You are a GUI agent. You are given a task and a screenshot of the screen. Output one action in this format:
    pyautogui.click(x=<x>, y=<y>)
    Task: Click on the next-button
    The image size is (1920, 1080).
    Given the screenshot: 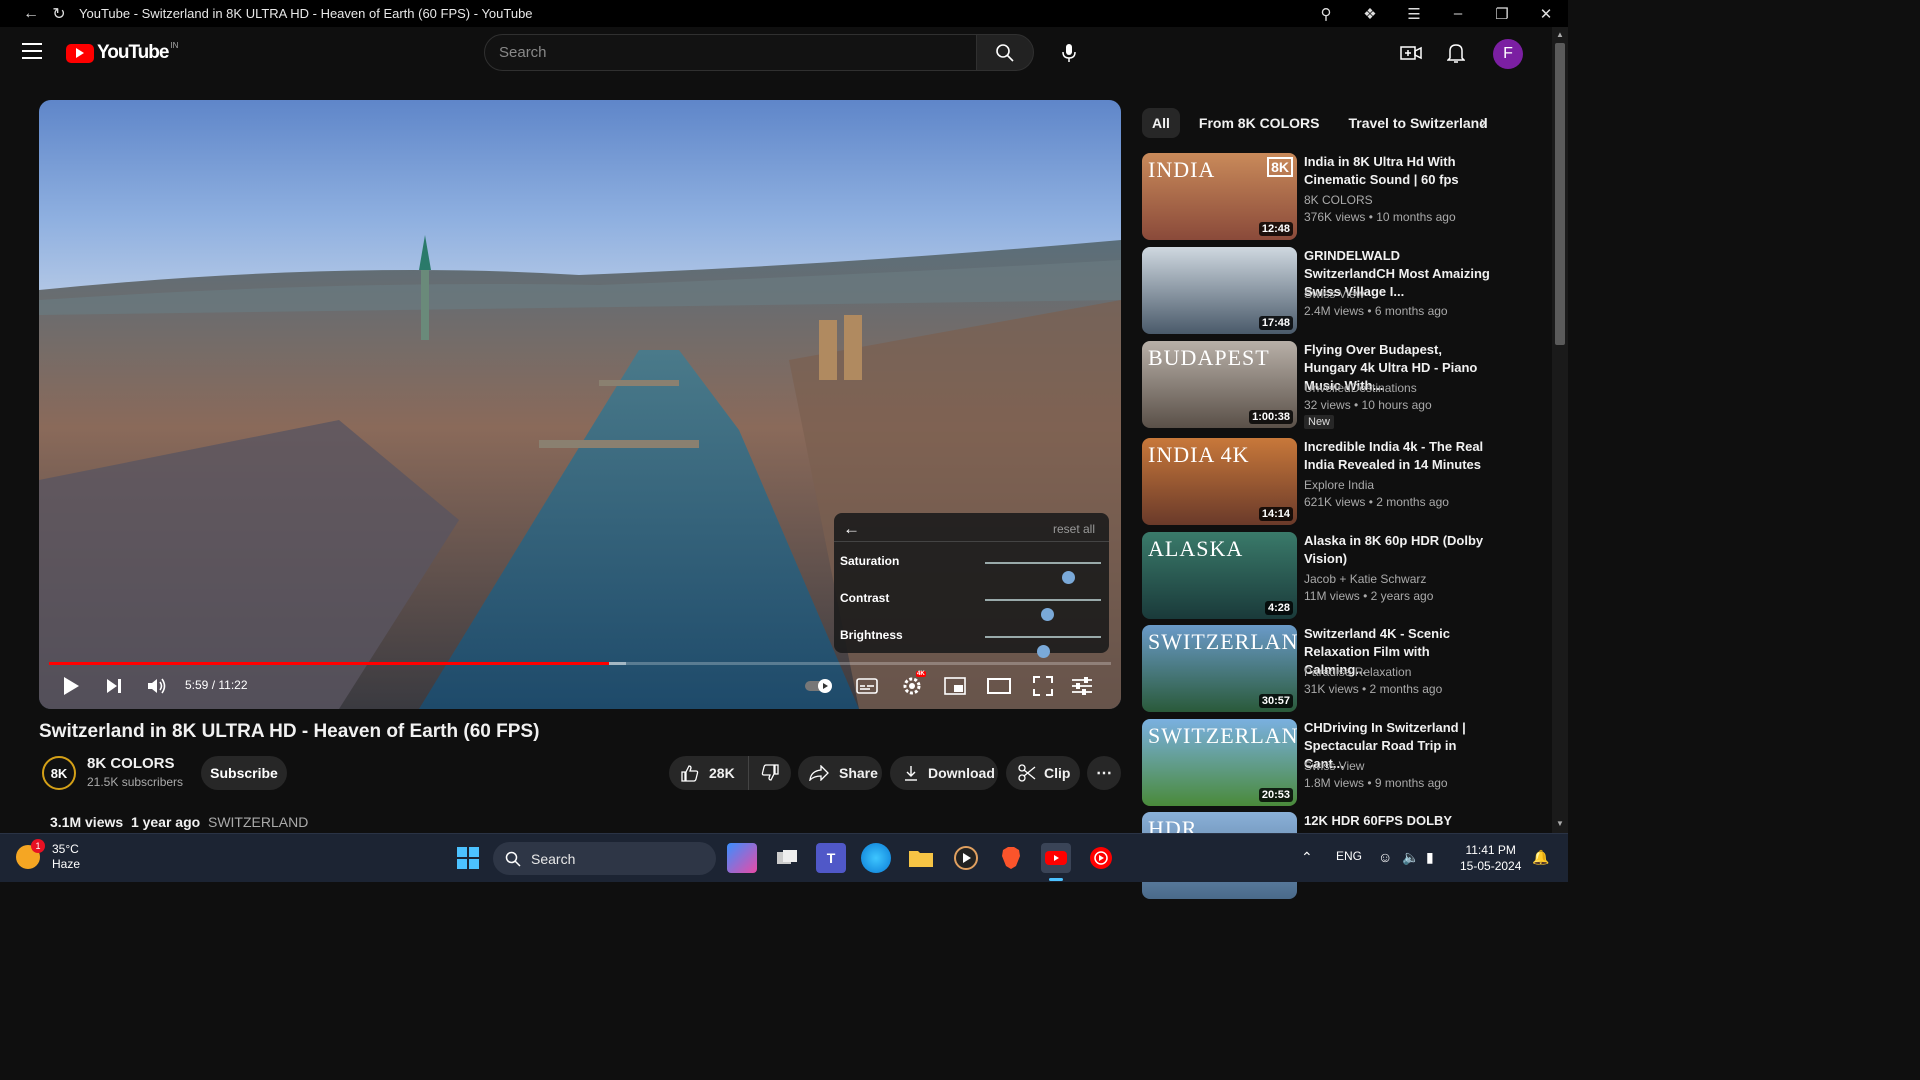 What is the action you would take?
    pyautogui.click(x=114, y=686)
    